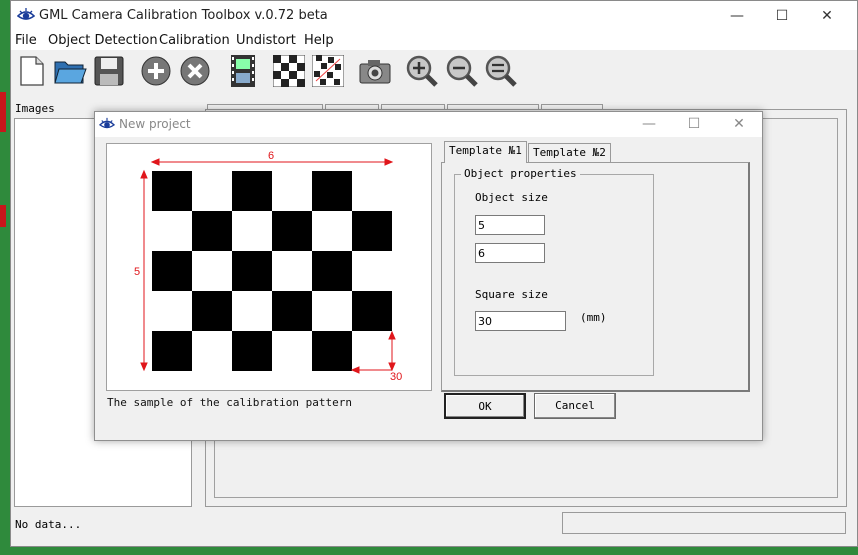 This screenshot has width=858, height=555. Describe the element at coordinates (155, 124) in the screenshot. I see `dialog-title: New project` at that location.